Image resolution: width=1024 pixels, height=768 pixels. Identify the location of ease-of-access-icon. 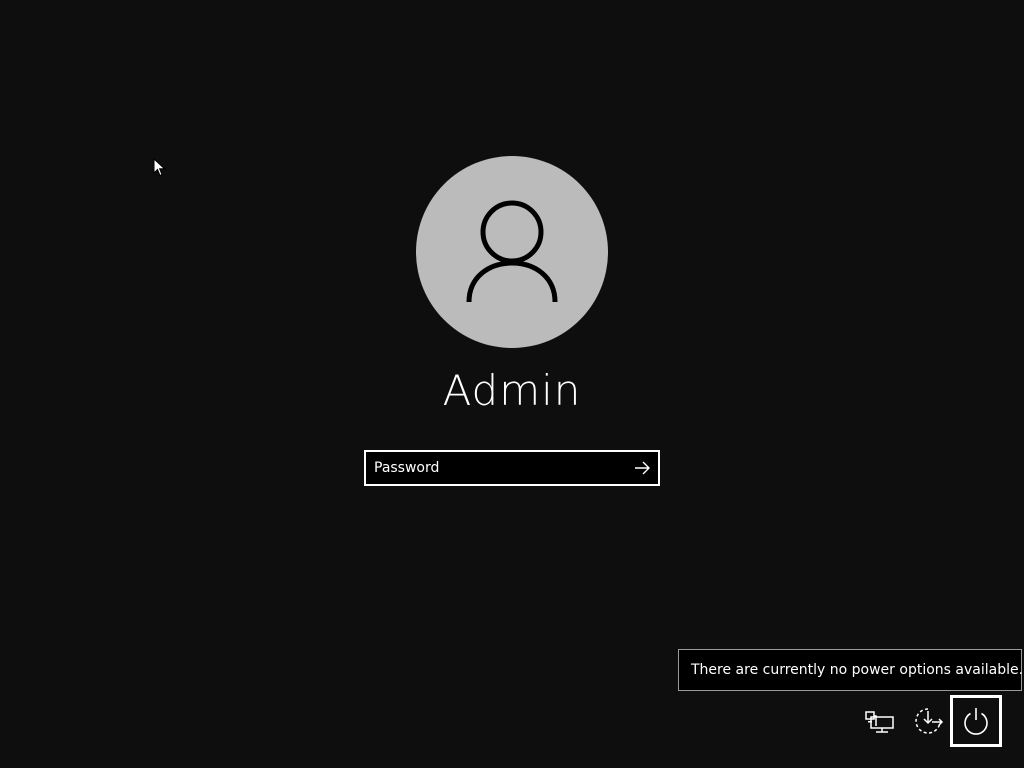
(929, 721).